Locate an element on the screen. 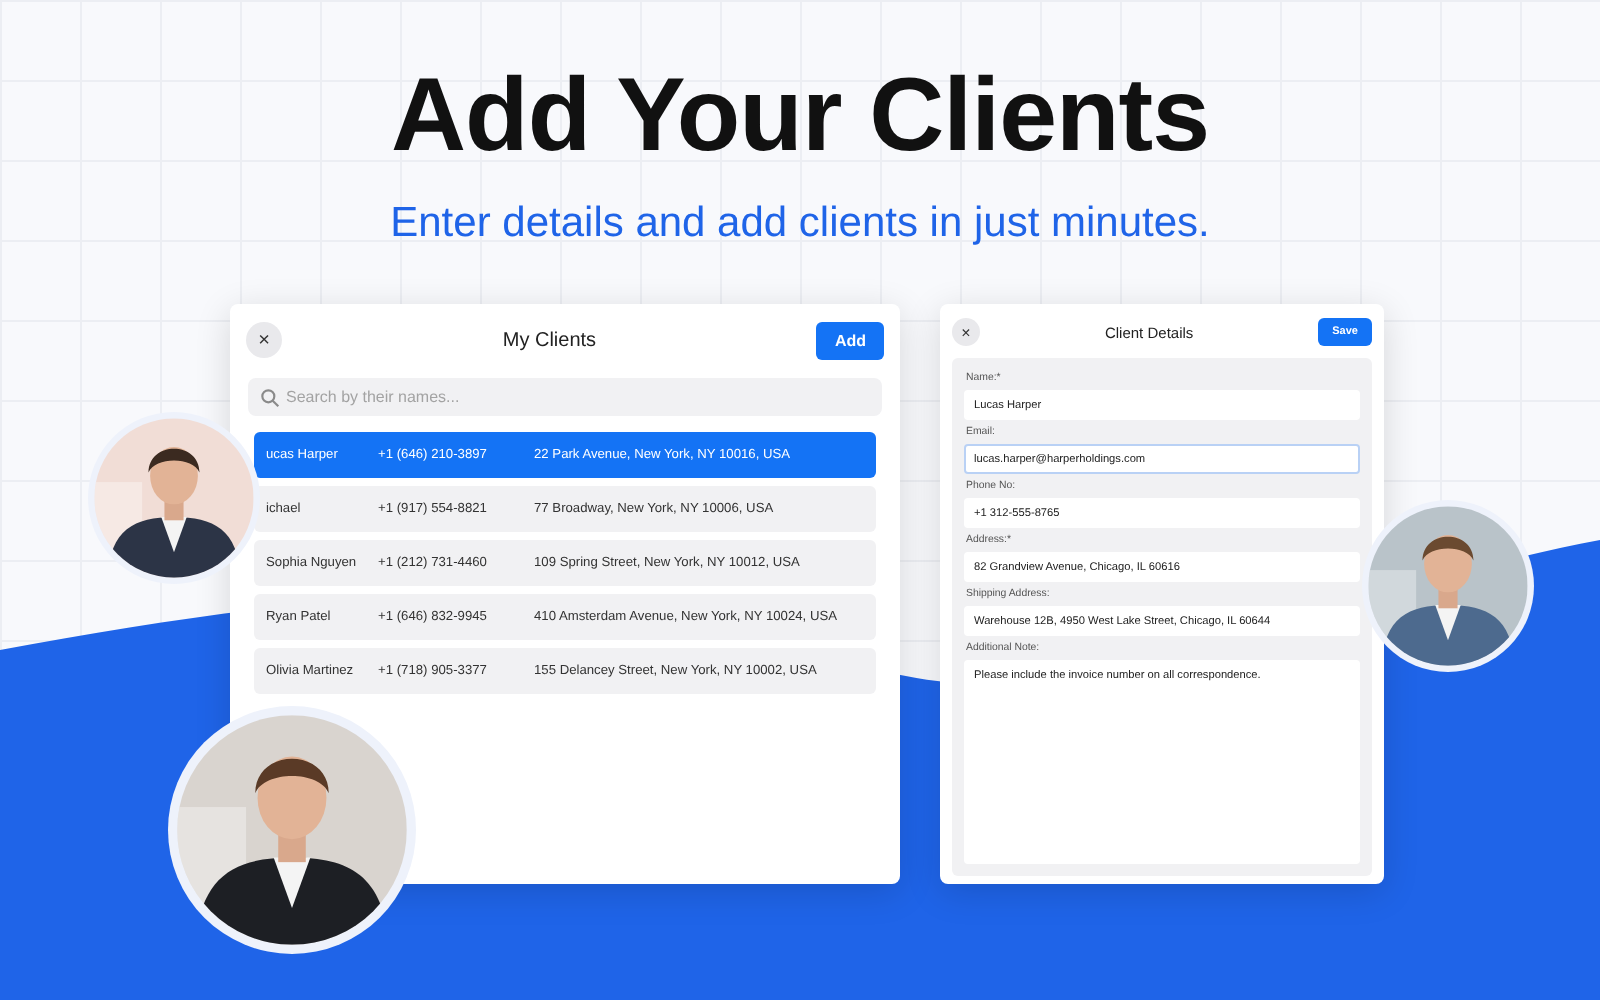 Image resolution: width=1600 pixels, height=1000 pixels. search-icon is located at coordinates (270, 398).